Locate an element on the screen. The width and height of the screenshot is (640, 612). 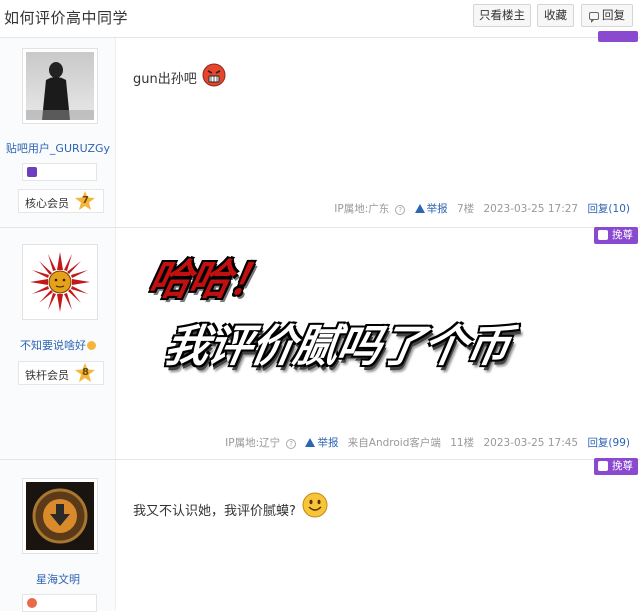
user-sidebar: 不知要说啥好 铁杆会员 8 is located at coordinates (58, 343).